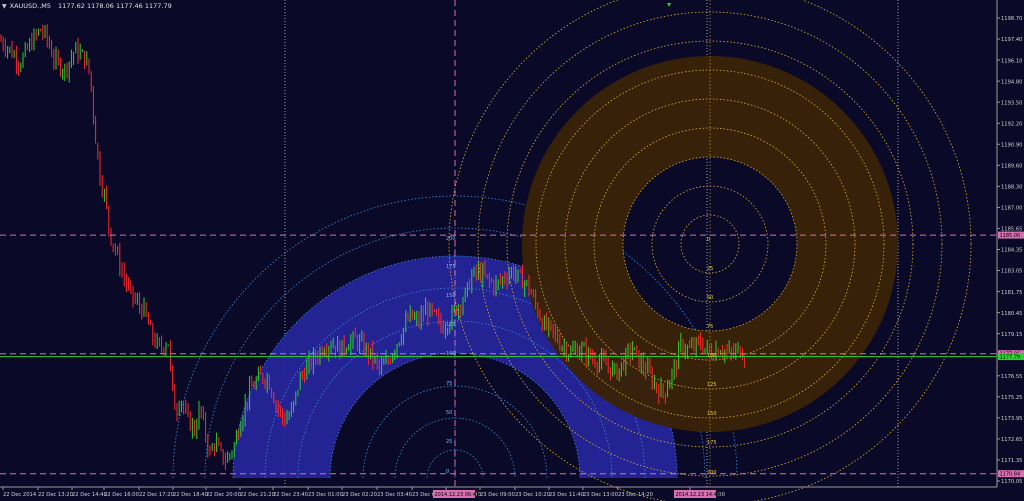 The width and height of the screenshot is (1024, 501). I want to click on price-tick-label: 1180.45, so click(1011, 314).